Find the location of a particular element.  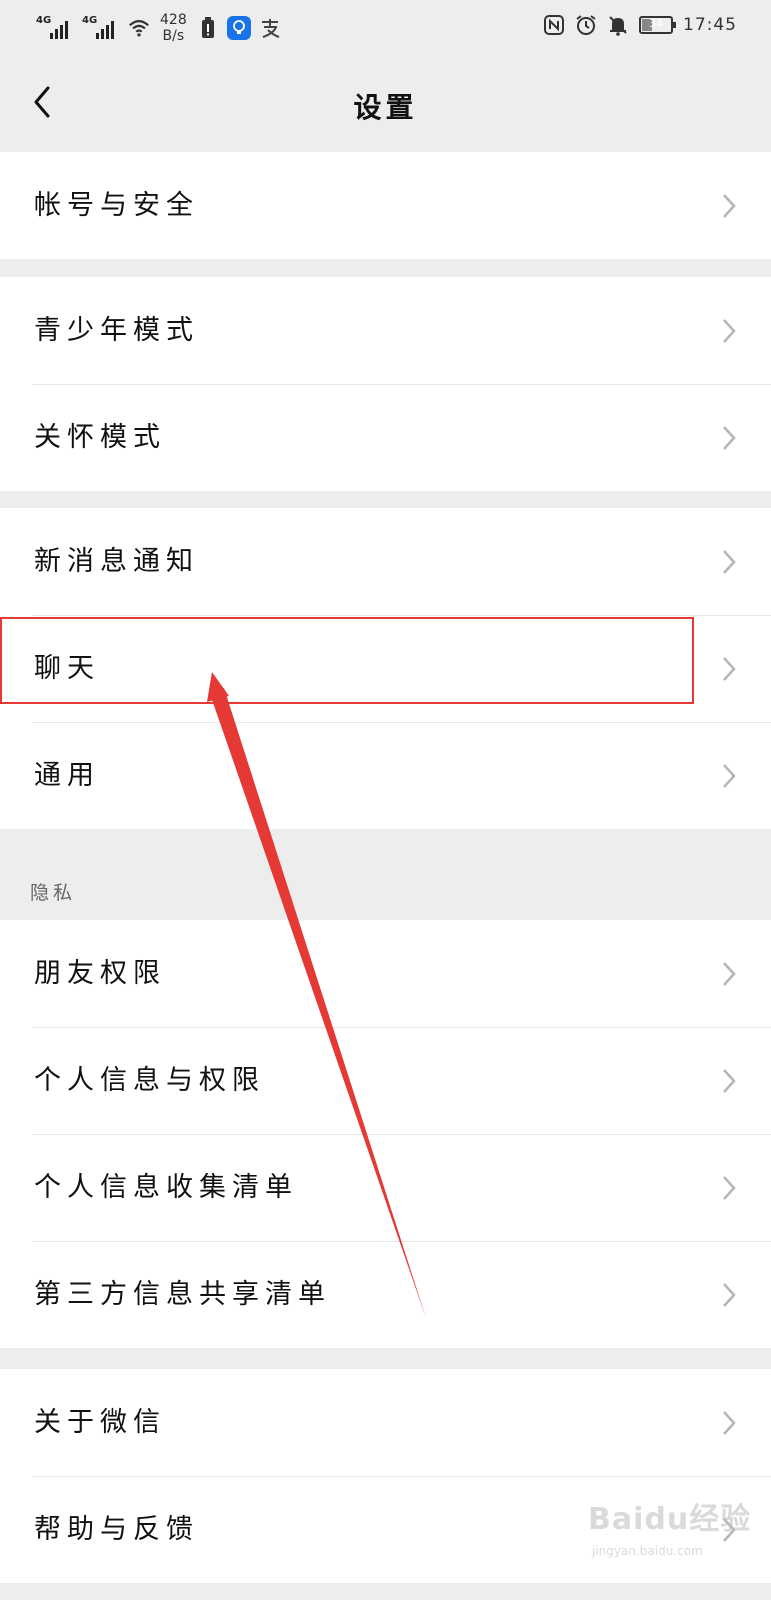

settings-item-label: 个人信息收集清单 is located at coordinates (166, 1187).